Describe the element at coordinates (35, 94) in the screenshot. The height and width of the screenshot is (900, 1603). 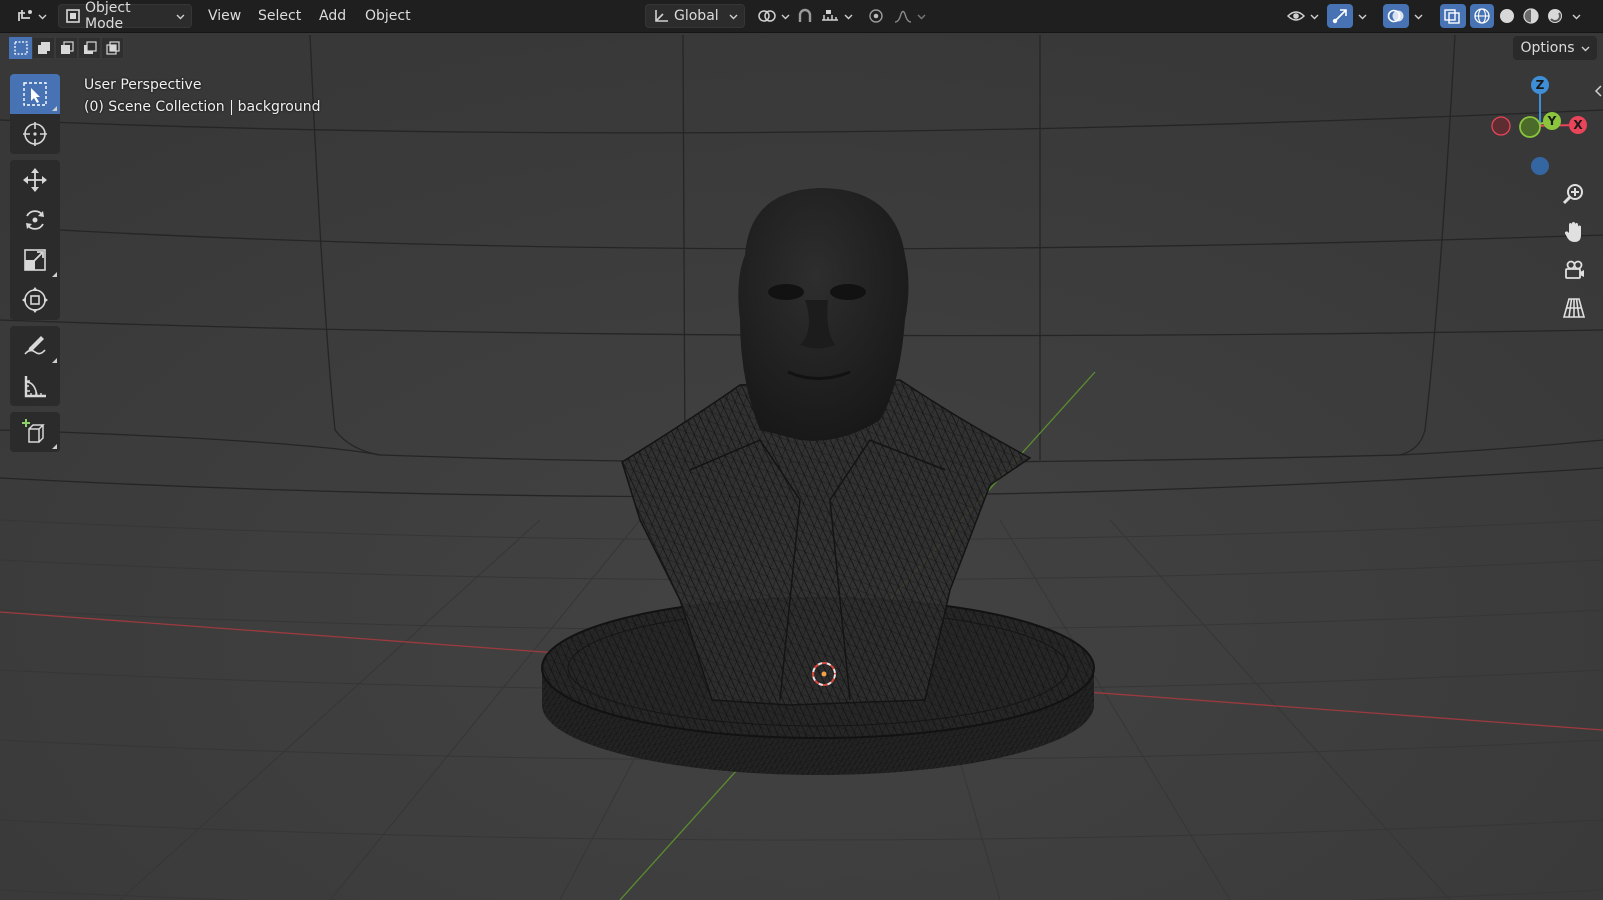
I see `tool-select-box` at that location.